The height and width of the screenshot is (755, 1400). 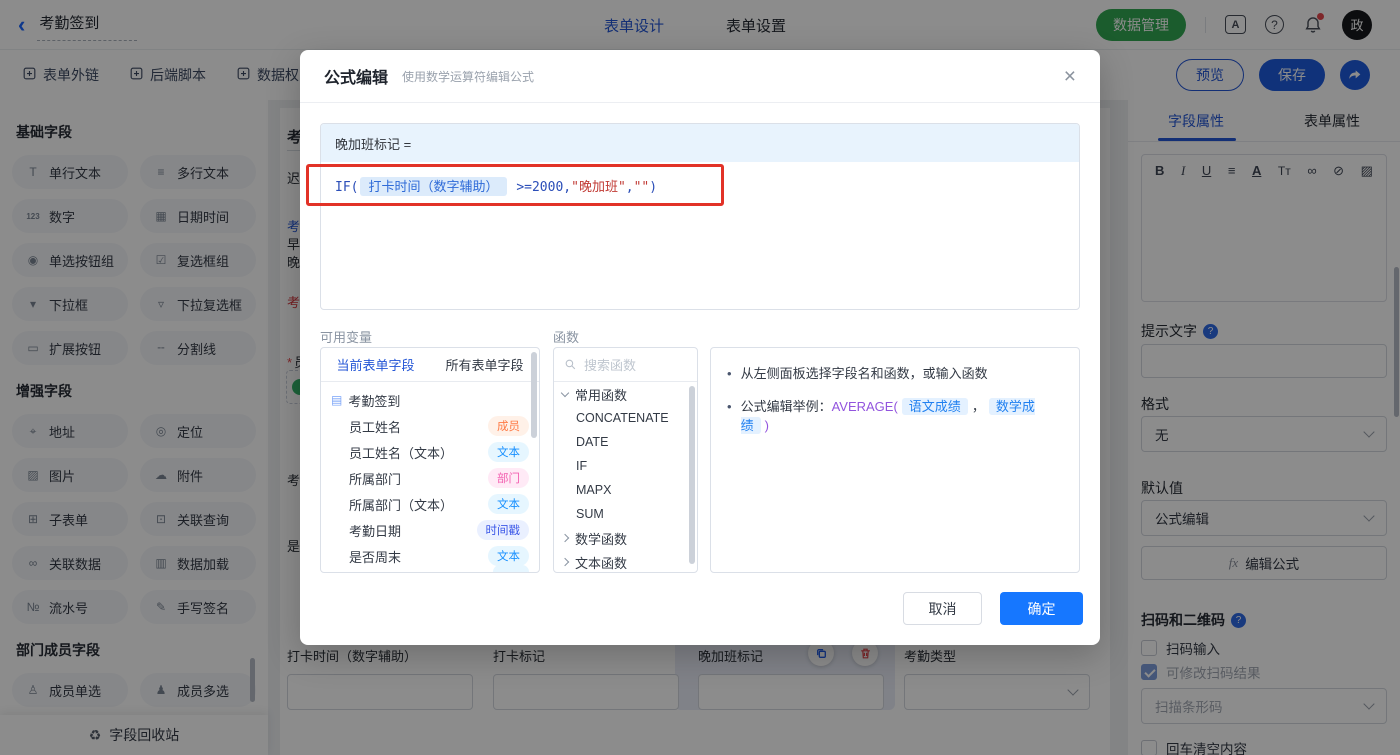 What do you see at coordinates (401, 453) in the screenshot?
I see `variable-name: 员工姓名（文本）` at bounding box center [401, 453].